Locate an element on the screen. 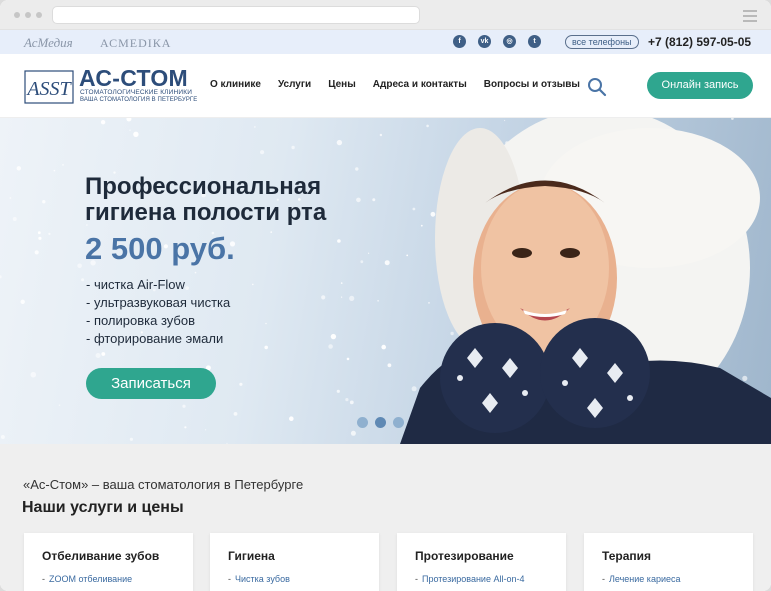  service-card: Отбеливание зубов - ZOOM отбеливание is located at coordinates (108, 562).